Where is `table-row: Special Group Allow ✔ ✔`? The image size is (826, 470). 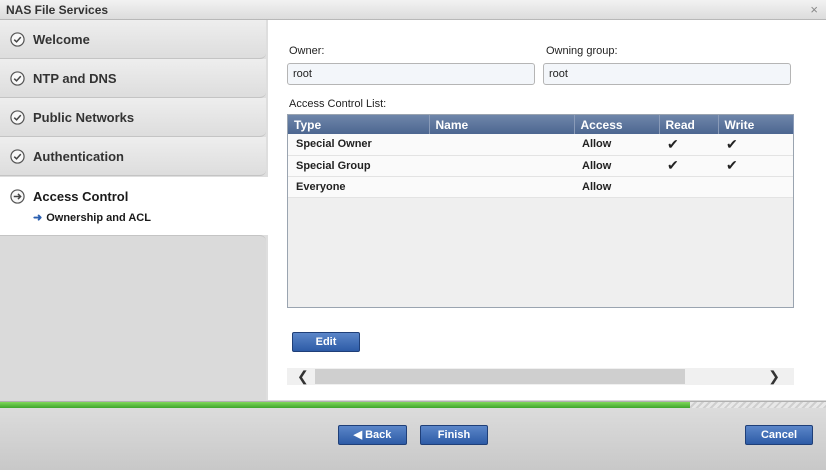 table-row: Special Group Allow ✔ ✔ is located at coordinates (540, 166).